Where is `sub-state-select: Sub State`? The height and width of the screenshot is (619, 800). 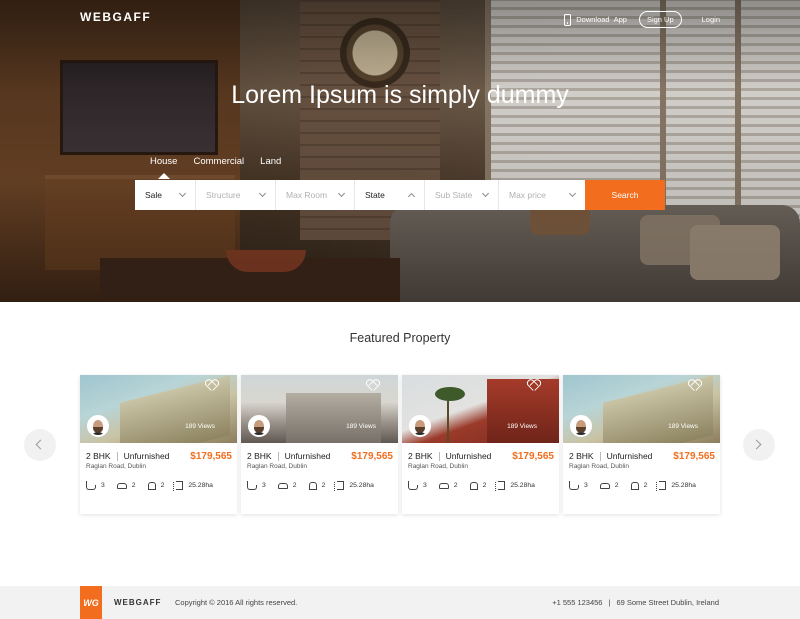
sub-state-select: Sub State is located at coordinates (462, 195).